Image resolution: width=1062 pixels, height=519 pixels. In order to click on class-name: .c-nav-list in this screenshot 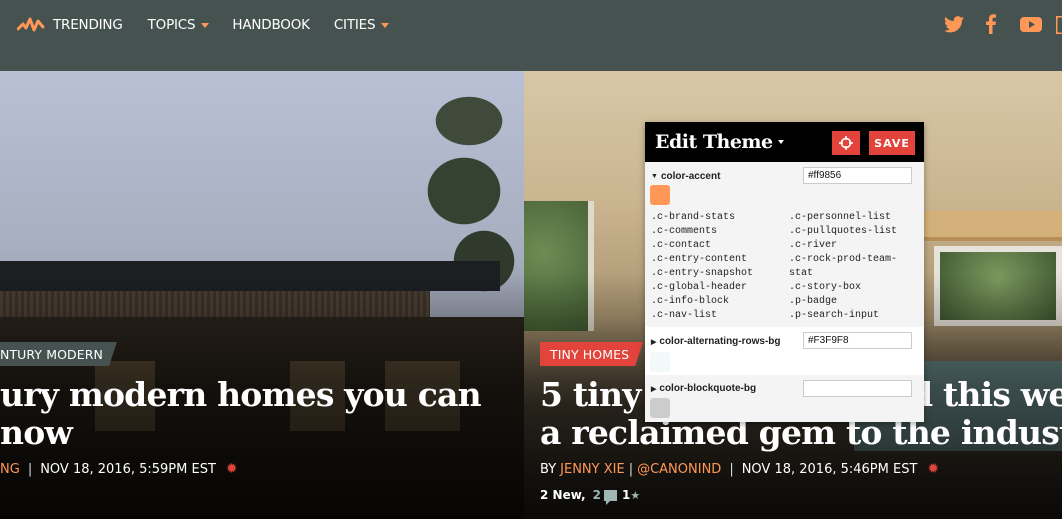, I will do `click(684, 315)`.